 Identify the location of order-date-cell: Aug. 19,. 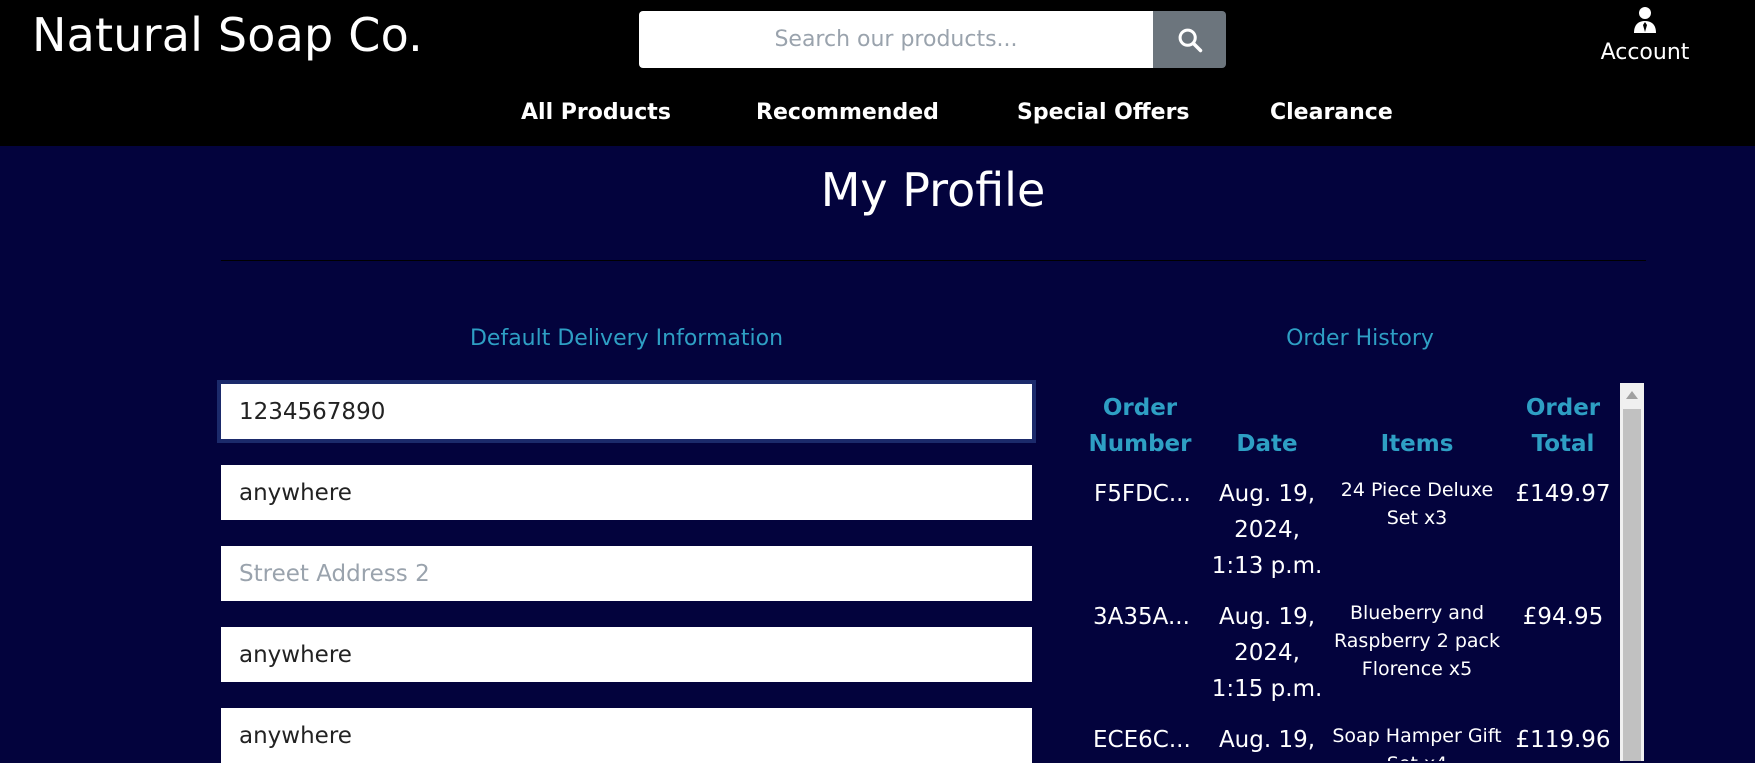
(1267, 740).